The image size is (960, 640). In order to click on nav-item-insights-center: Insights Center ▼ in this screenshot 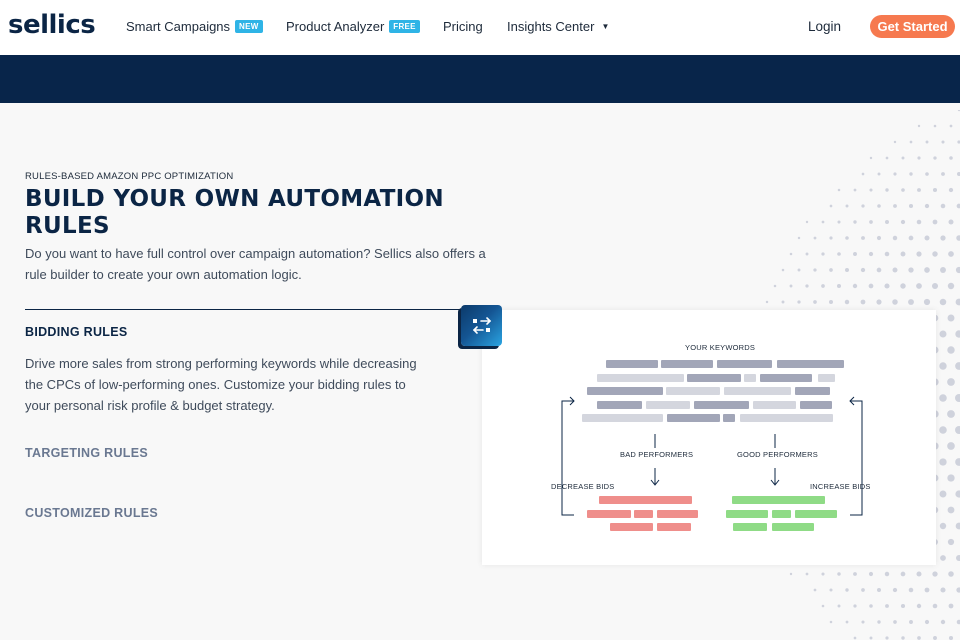, I will do `click(558, 26)`.